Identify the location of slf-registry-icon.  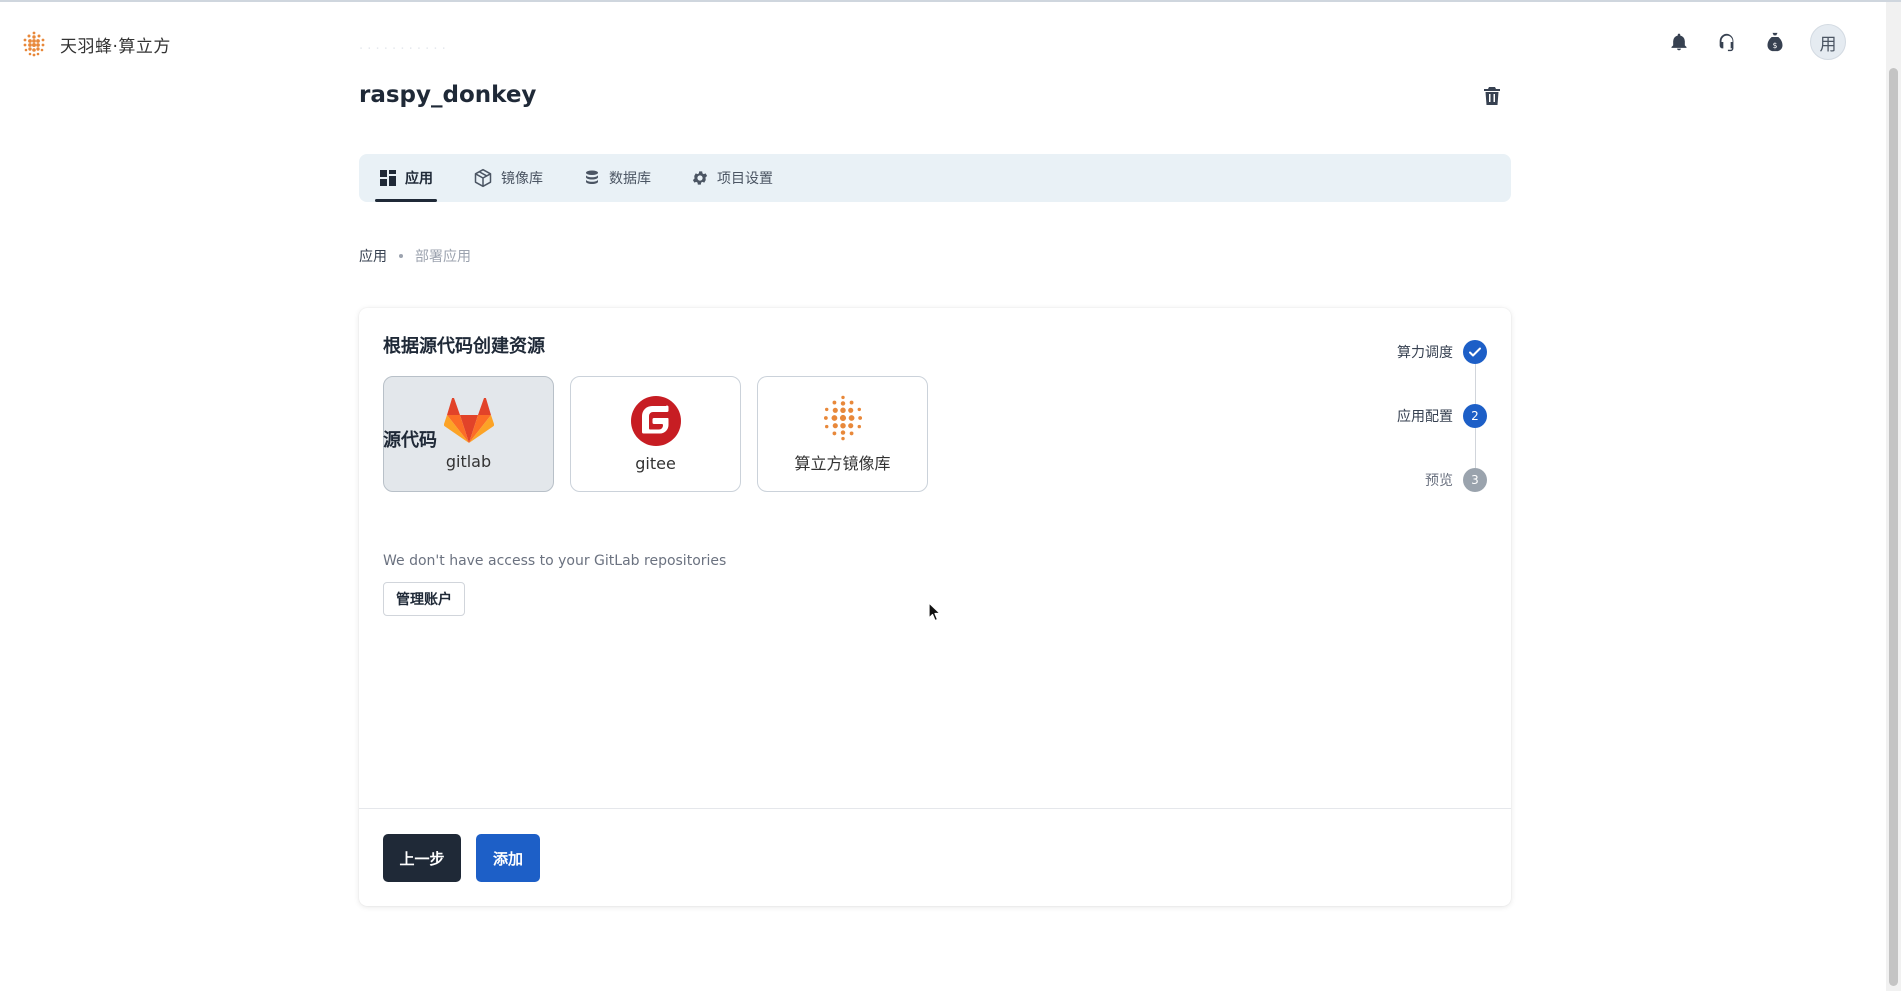
(842, 418).